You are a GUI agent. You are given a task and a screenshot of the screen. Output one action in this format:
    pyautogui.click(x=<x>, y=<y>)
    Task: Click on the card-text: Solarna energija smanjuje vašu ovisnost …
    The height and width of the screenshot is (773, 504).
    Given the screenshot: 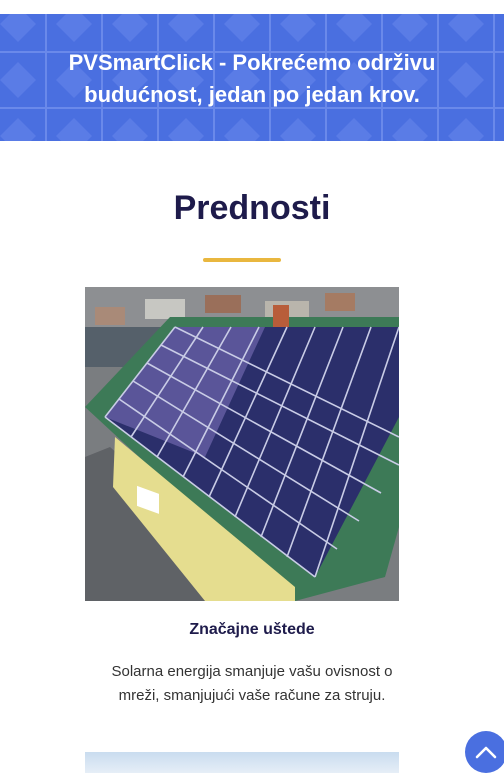 What is the action you would take?
    pyautogui.click(x=252, y=683)
    